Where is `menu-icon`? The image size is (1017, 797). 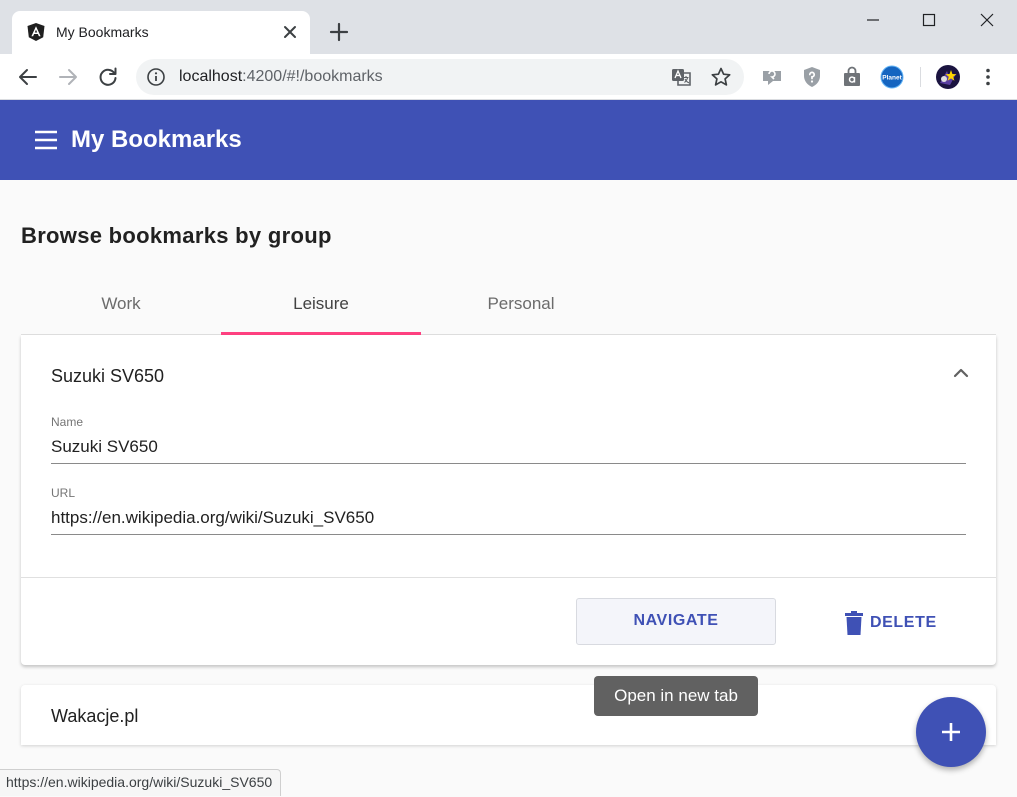
menu-icon is located at coordinates (46, 140).